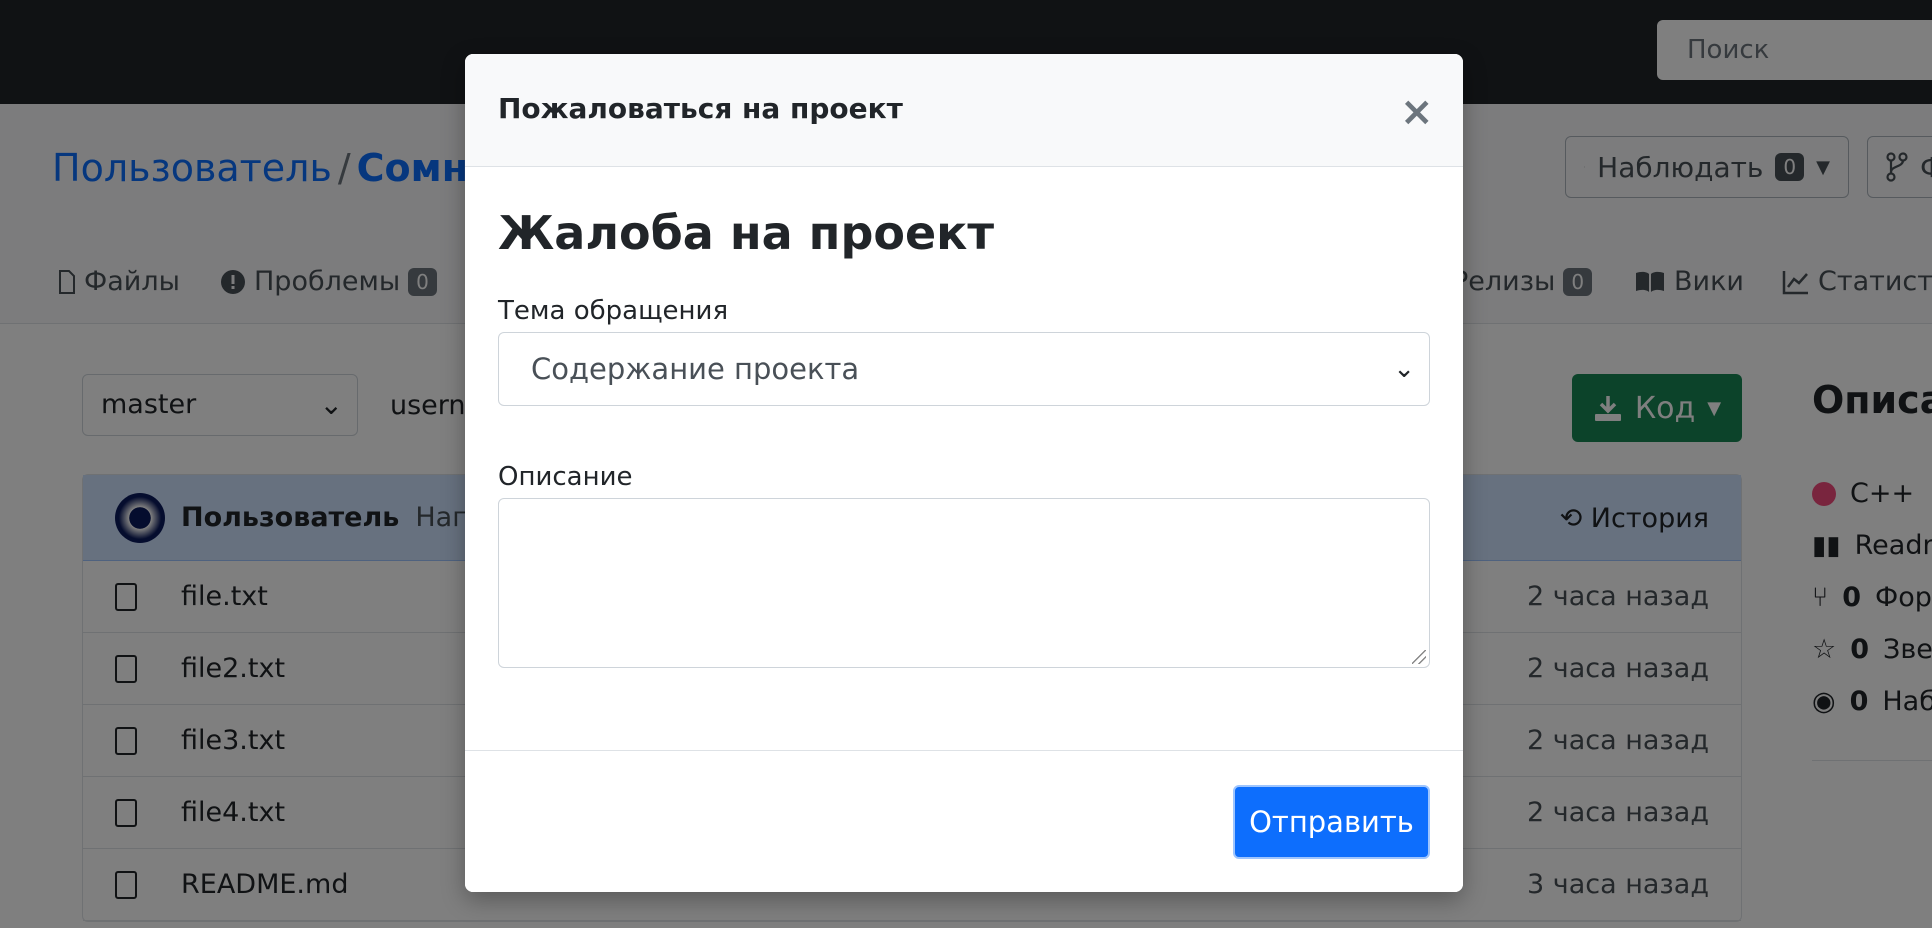  What do you see at coordinates (964, 821) in the screenshot?
I see `modal-footer: Отправить` at bounding box center [964, 821].